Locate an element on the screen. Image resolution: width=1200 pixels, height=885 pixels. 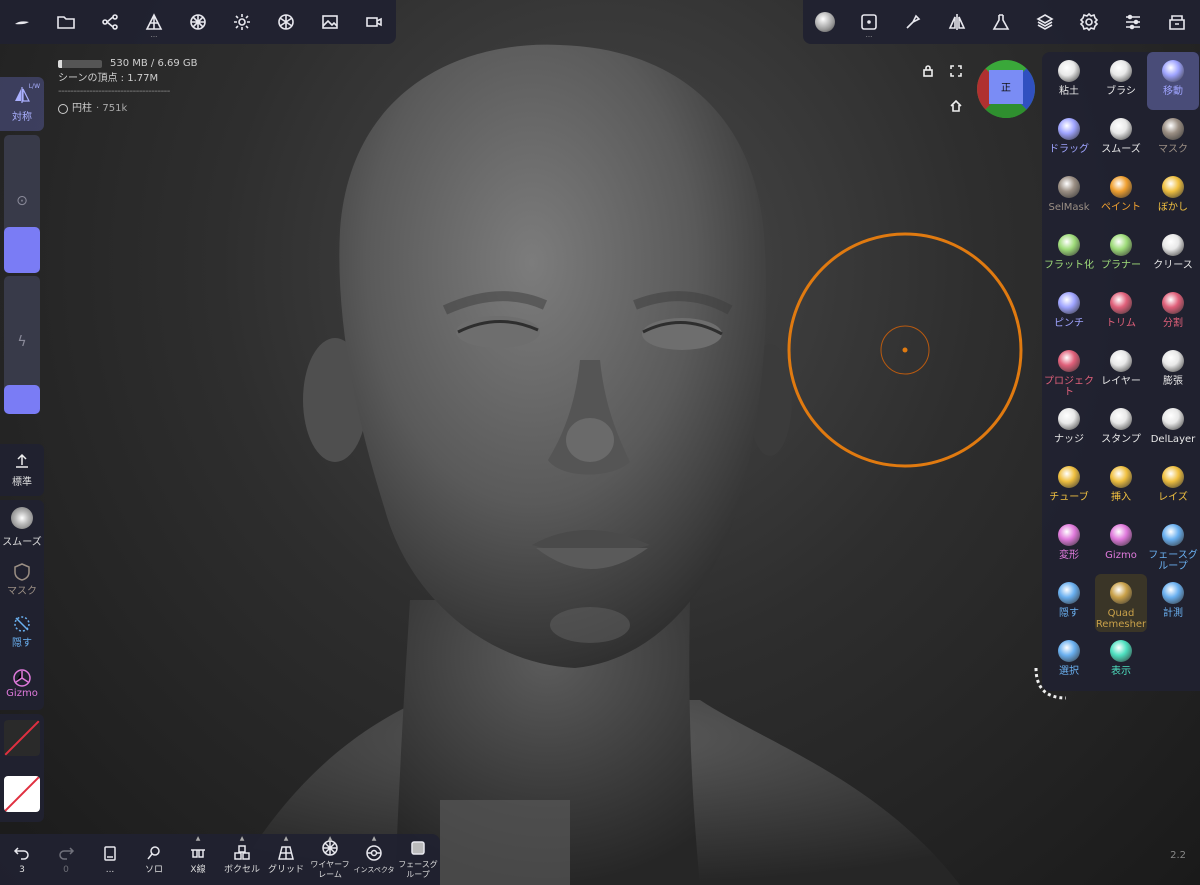
scene-graph-icon is located at coordinates (110, 22).